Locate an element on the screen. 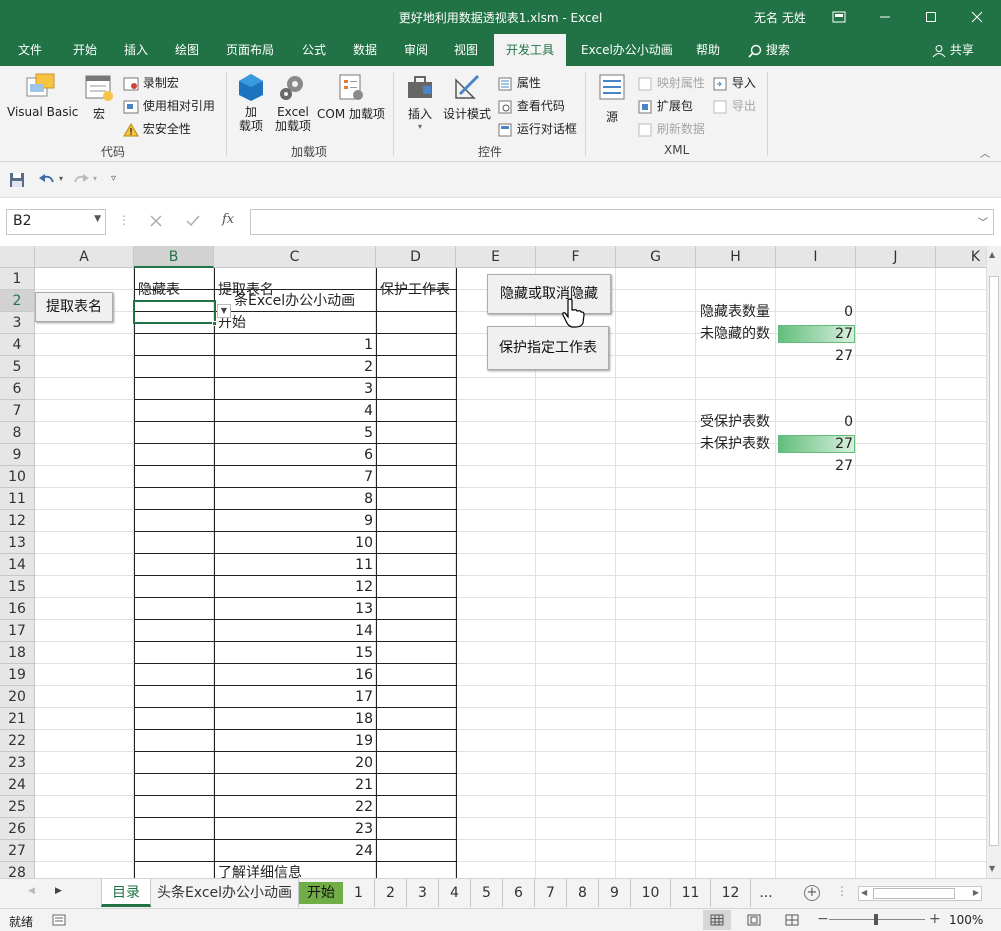 This screenshot has width=1001, height=931. tab-11: 帮助 is located at coordinates (708, 50).